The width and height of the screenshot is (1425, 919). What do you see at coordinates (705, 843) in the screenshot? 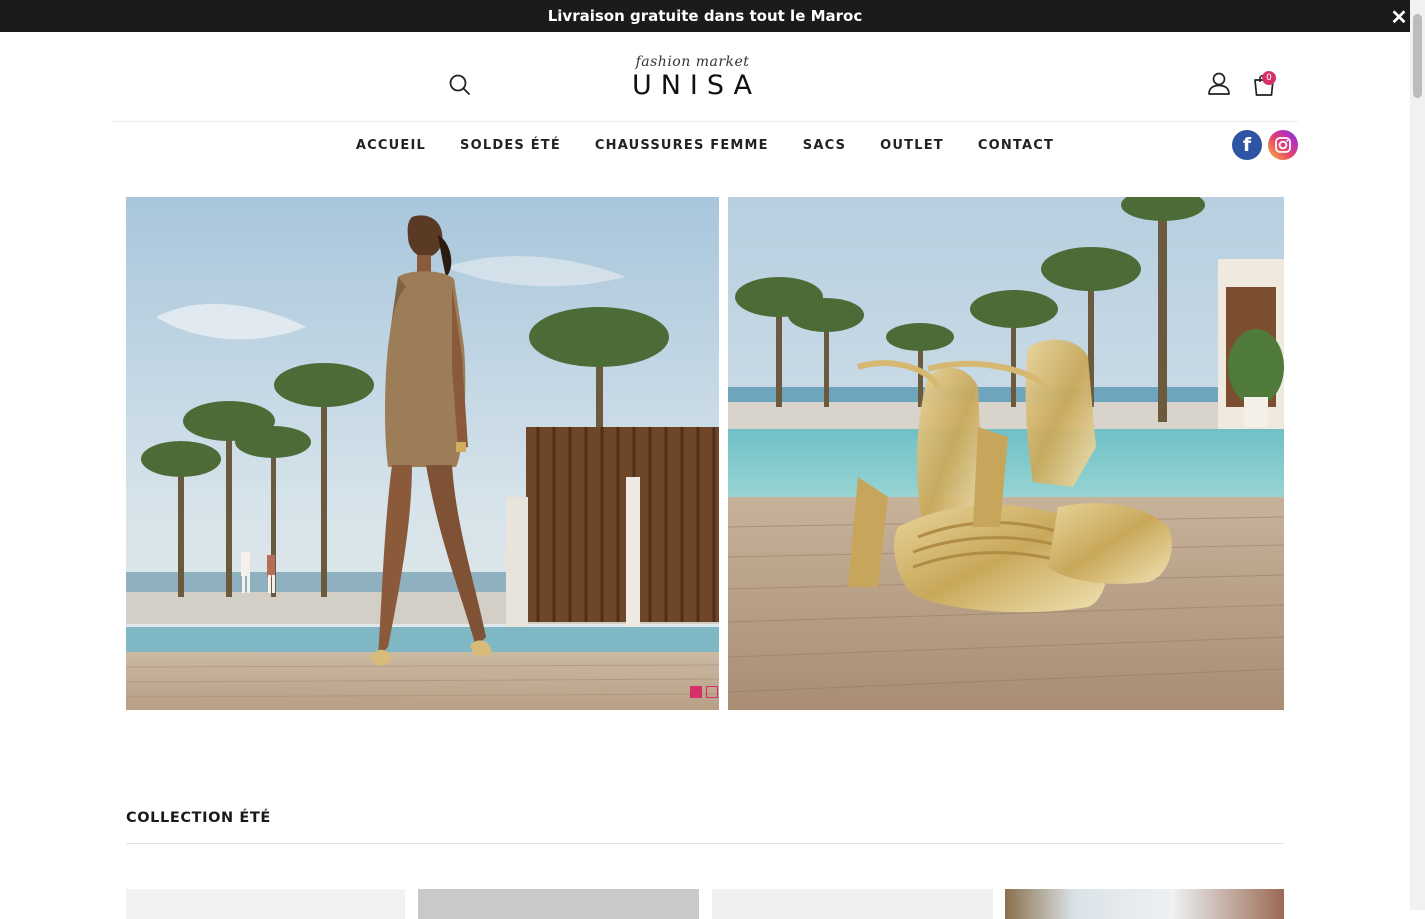
I see `collection-divider` at bounding box center [705, 843].